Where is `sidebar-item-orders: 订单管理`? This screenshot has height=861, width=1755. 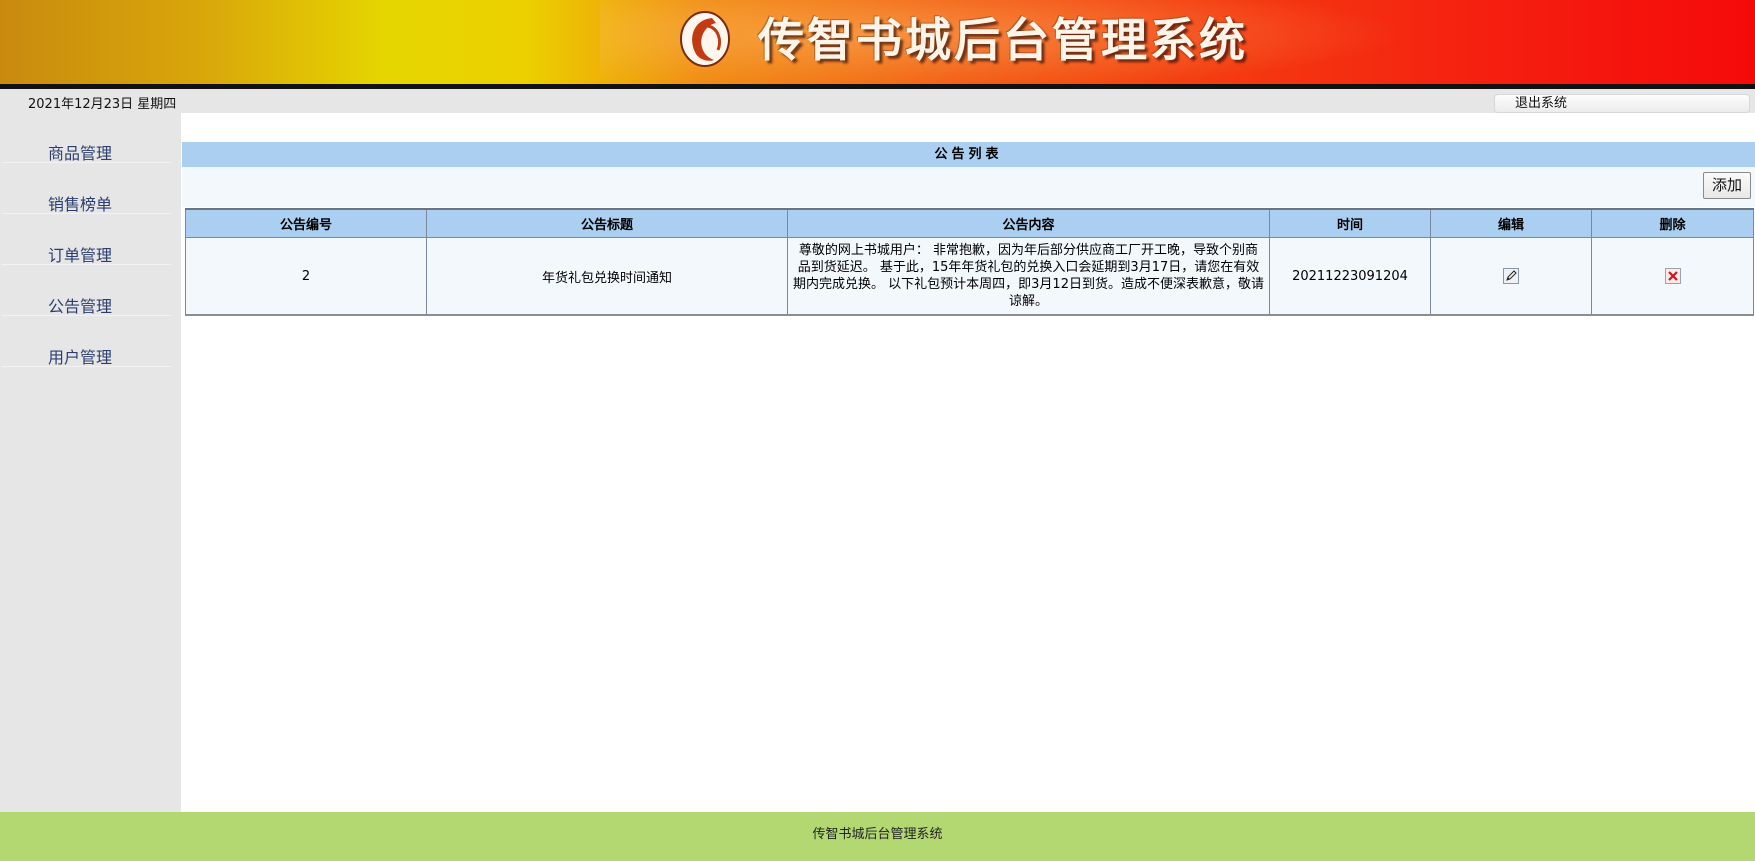 sidebar-item-orders: 订单管理 is located at coordinates (87, 240).